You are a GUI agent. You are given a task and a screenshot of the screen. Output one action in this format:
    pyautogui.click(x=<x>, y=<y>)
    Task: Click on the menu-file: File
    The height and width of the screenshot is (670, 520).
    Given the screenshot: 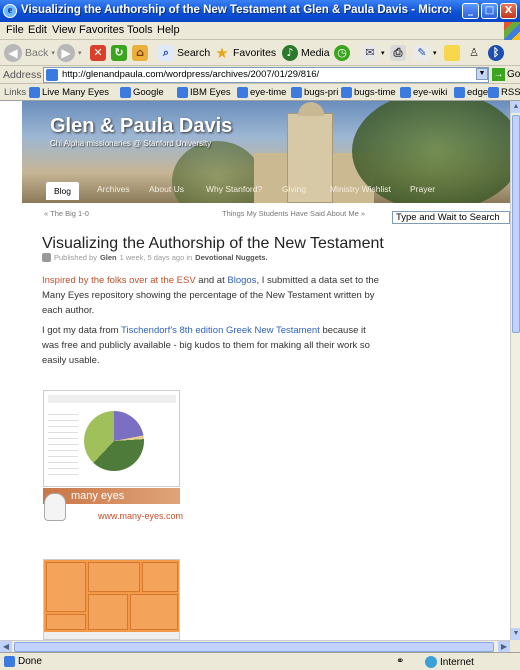 What is the action you would take?
    pyautogui.click(x=15, y=30)
    